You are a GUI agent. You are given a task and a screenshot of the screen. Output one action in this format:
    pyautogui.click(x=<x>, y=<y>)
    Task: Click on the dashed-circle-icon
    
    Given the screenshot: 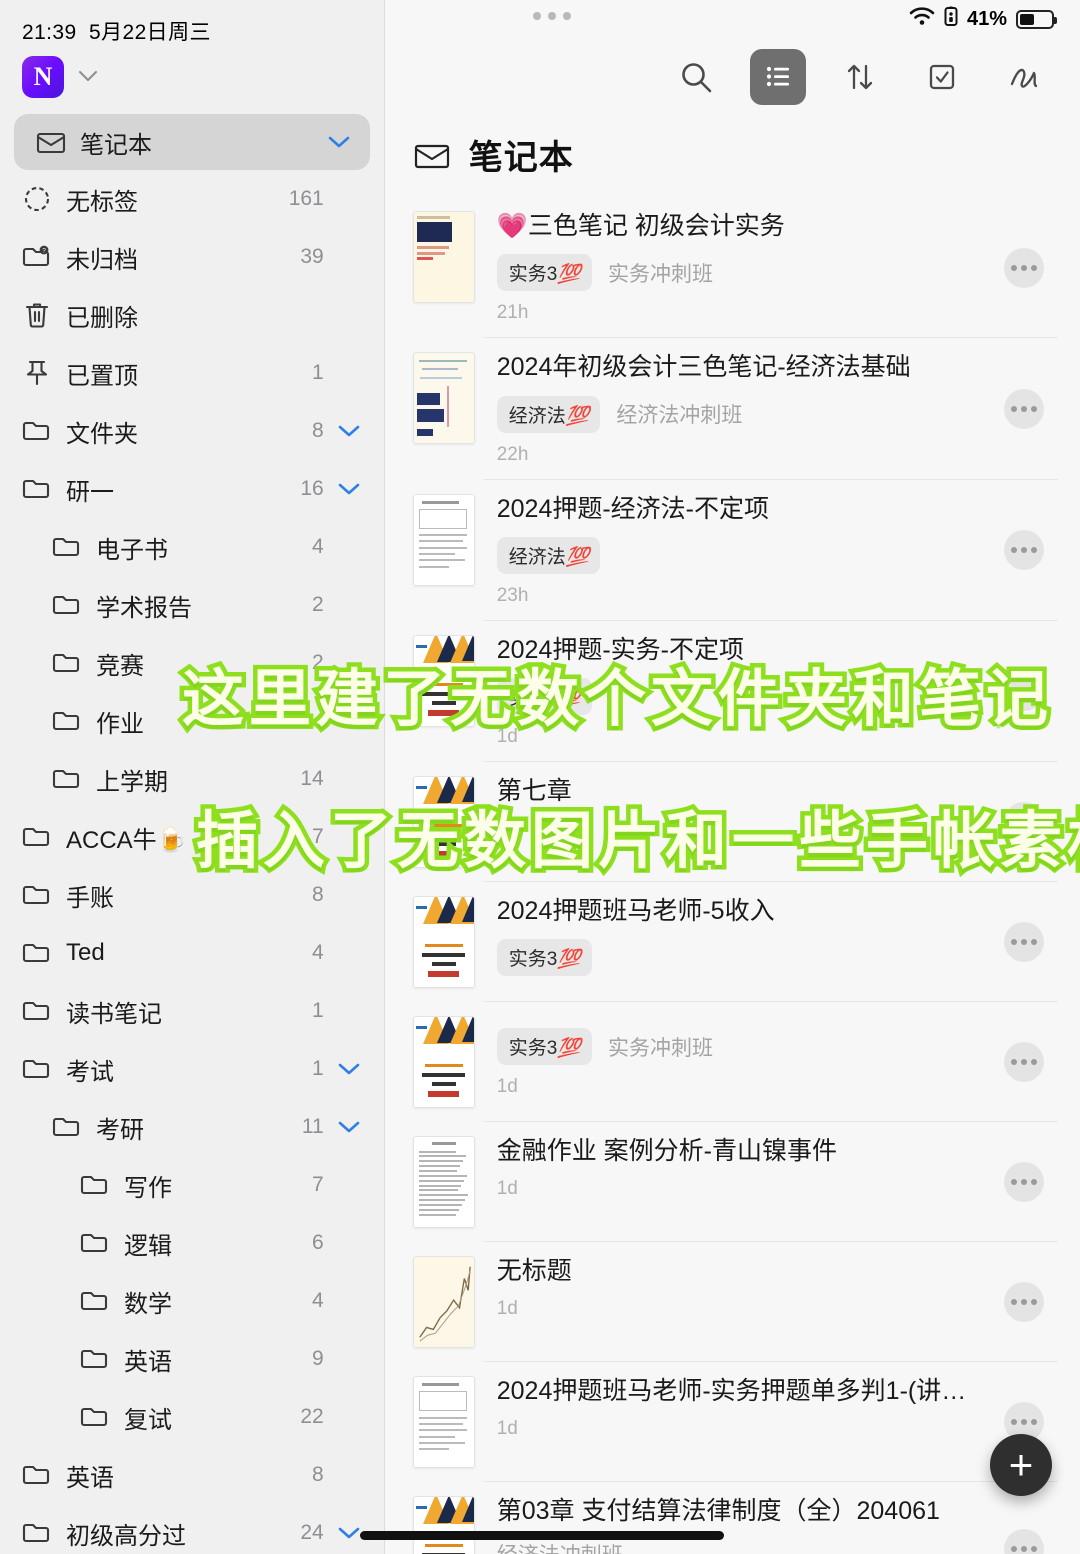 What is the action you would take?
    pyautogui.click(x=37, y=199)
    